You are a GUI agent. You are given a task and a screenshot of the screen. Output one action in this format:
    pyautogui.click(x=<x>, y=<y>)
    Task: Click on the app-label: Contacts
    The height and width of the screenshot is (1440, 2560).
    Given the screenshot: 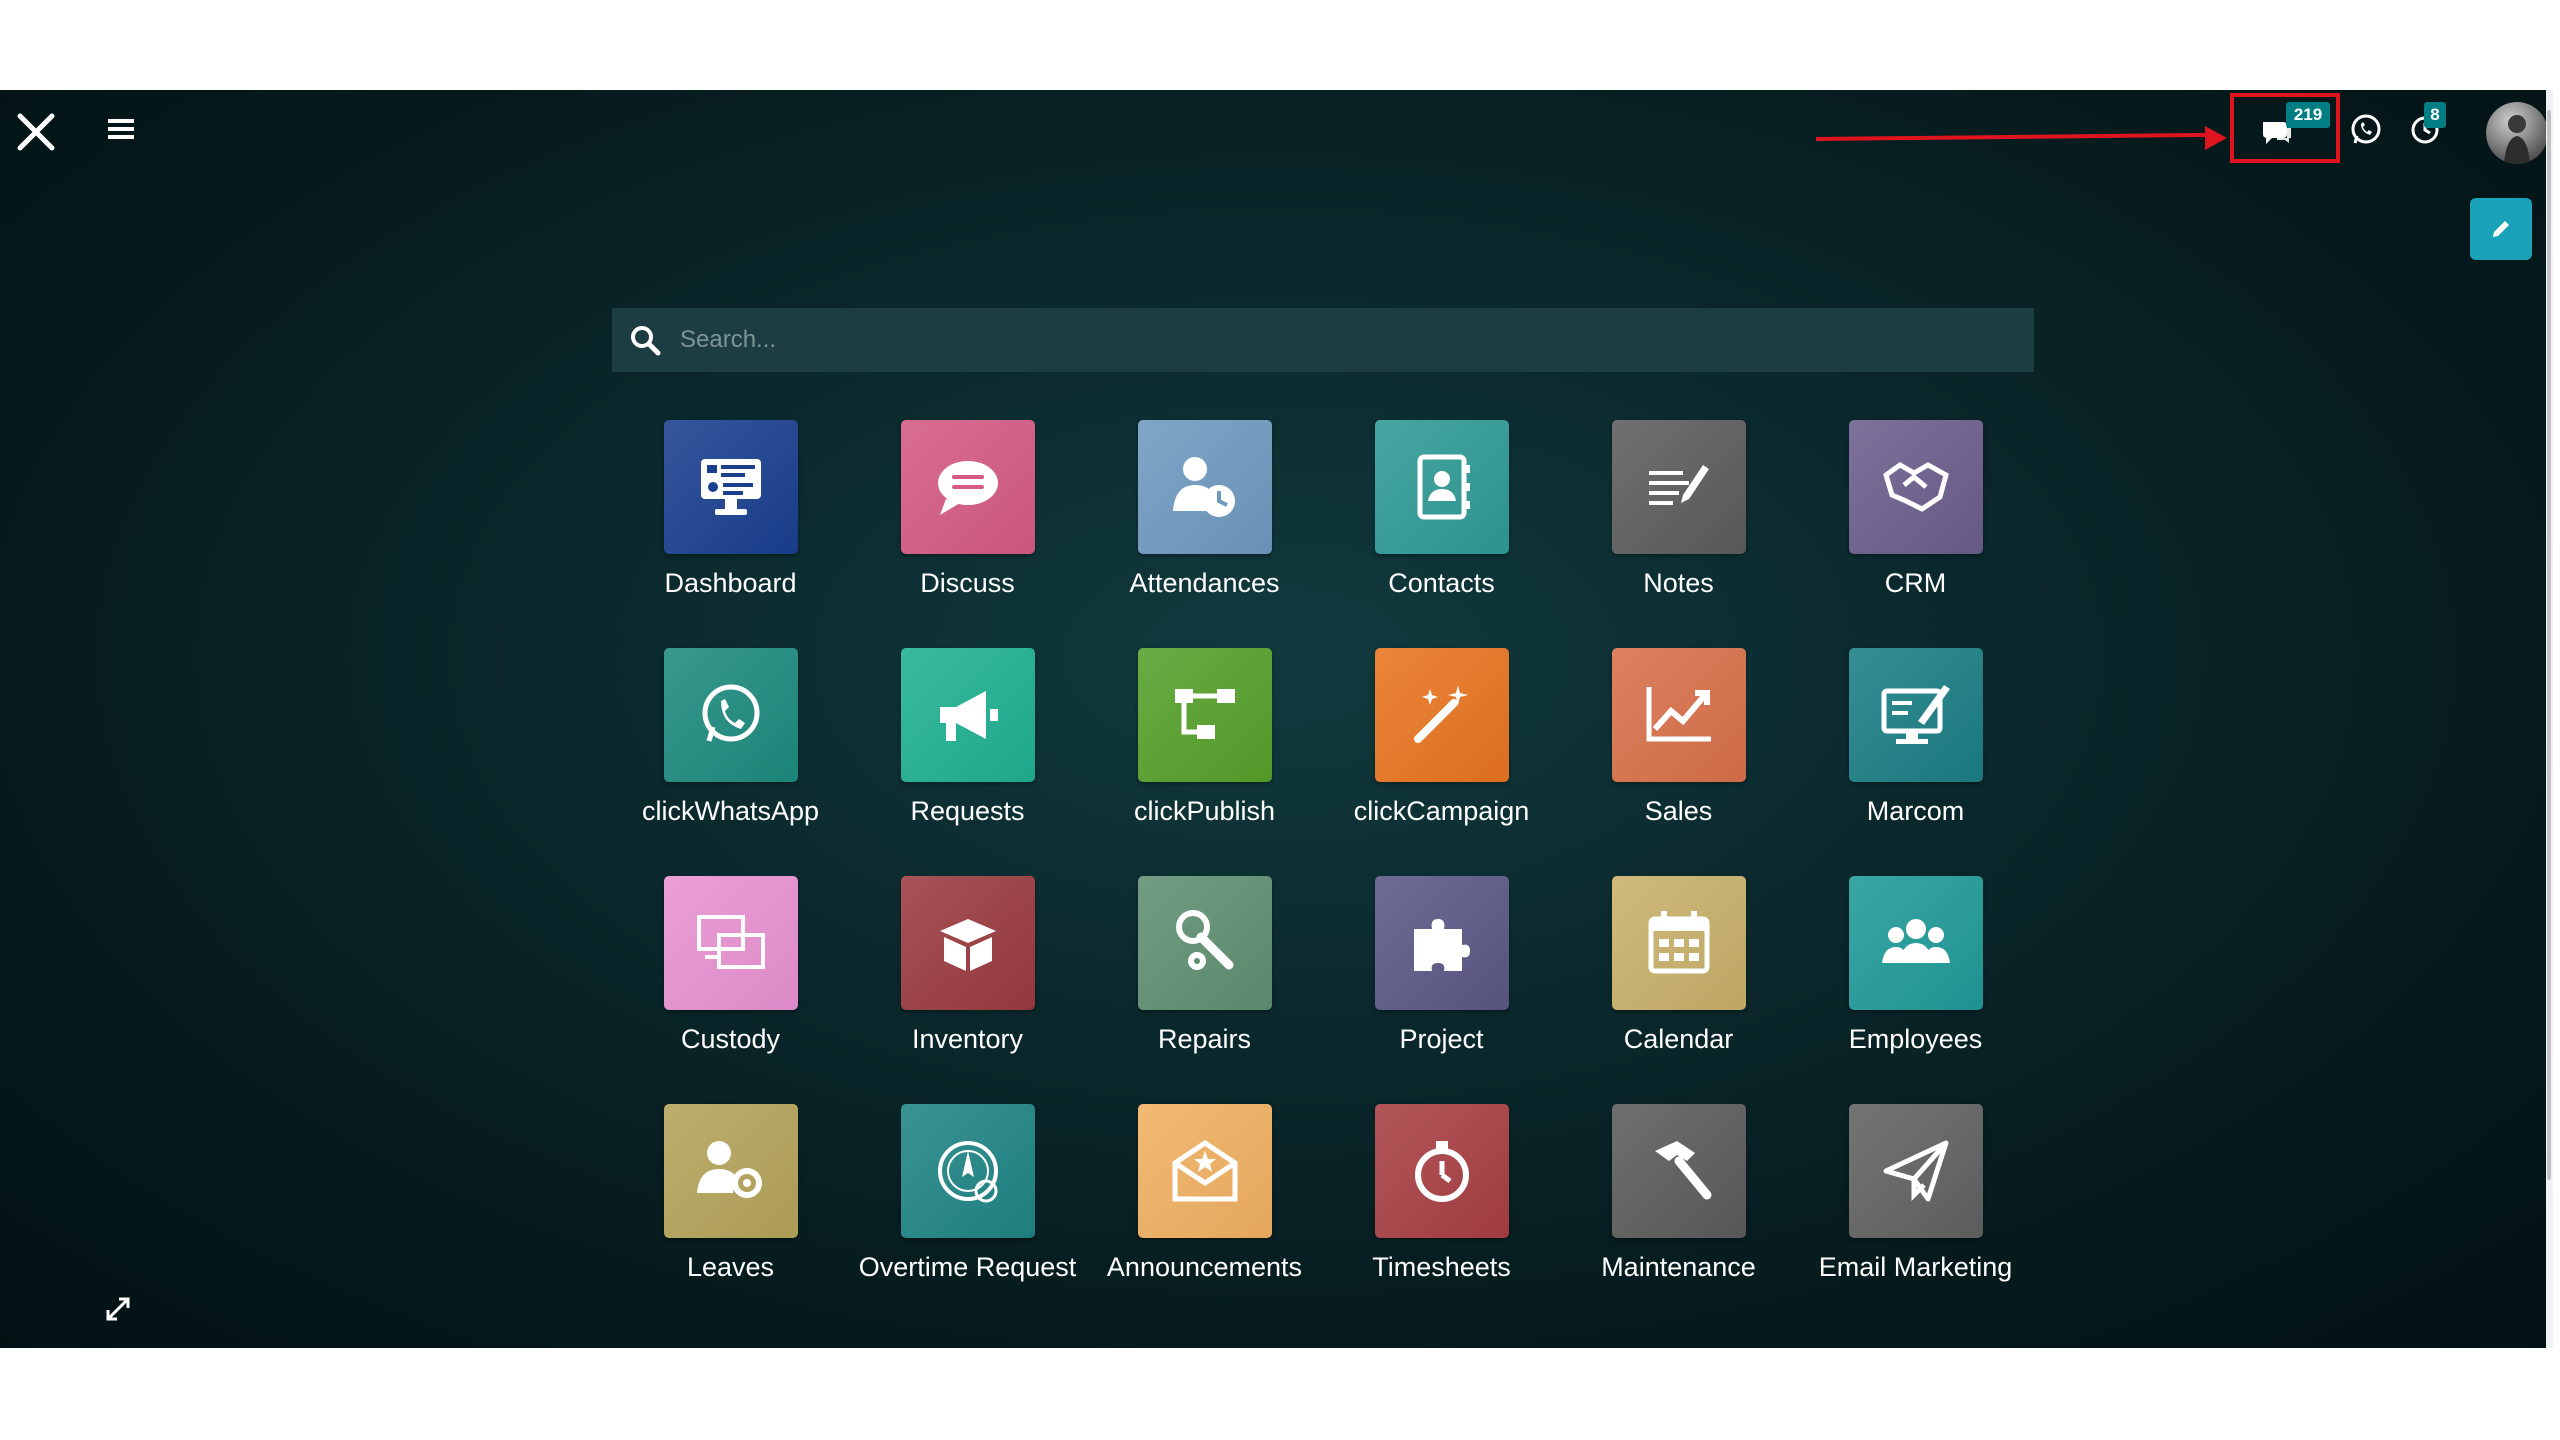 What is the action you would take?
    pyautogui.click(x=1441, y=583)
    